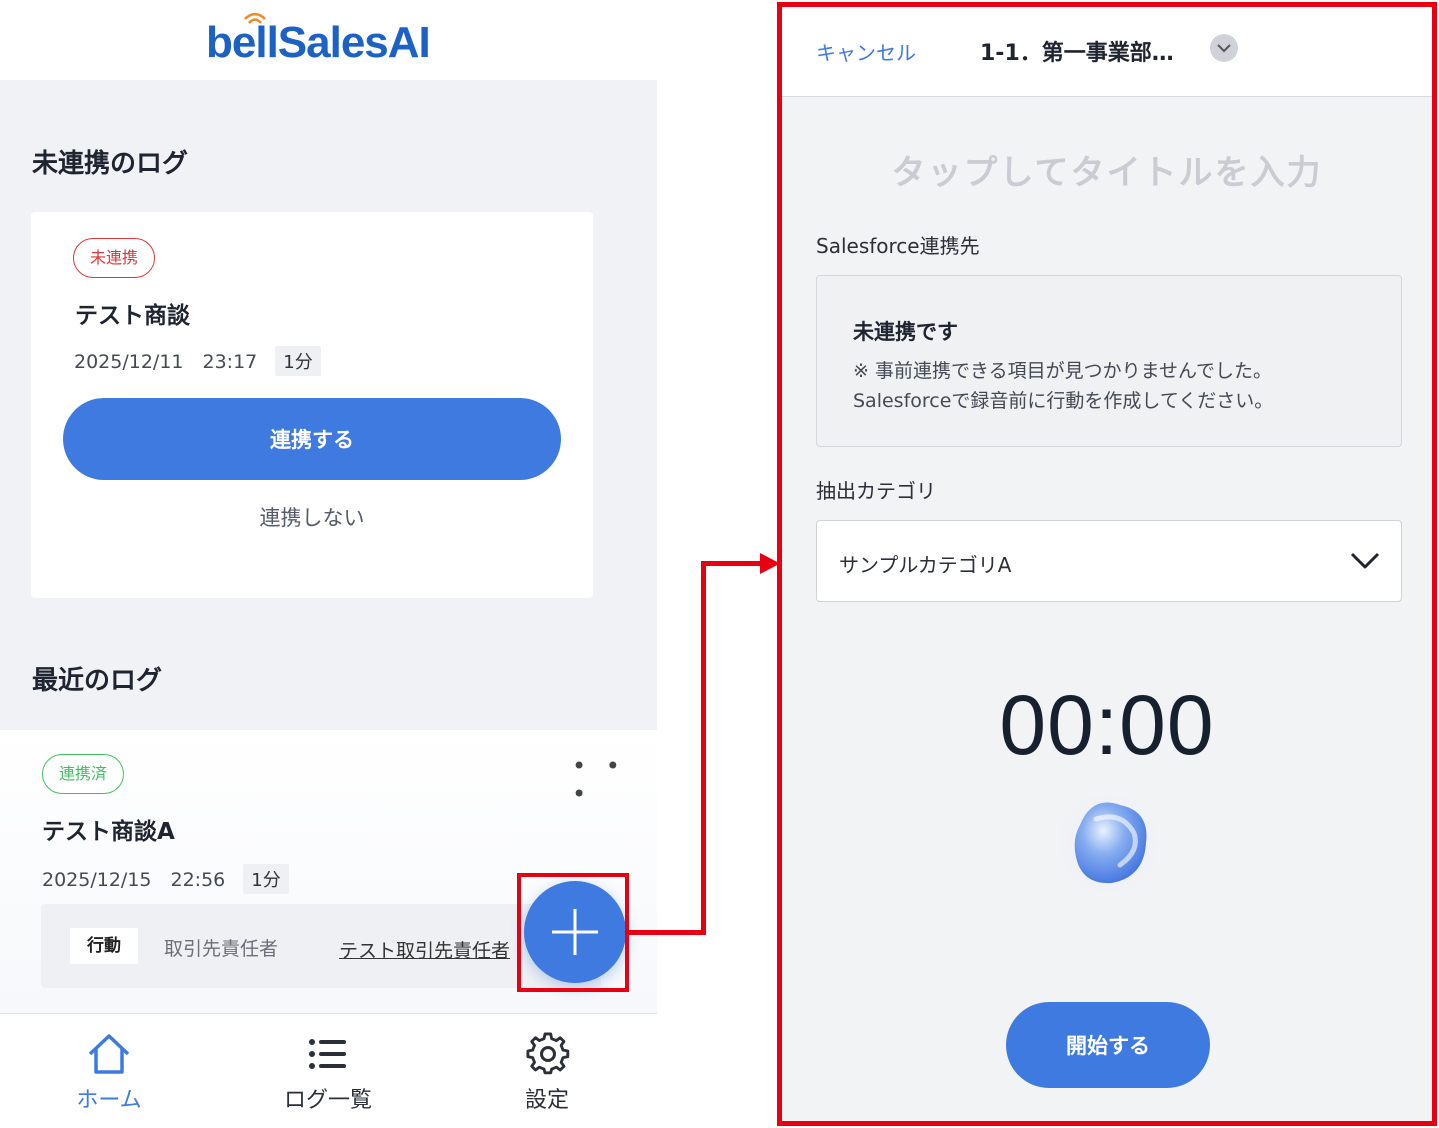 Image resolution: width=1439 pixels, height=1128 pixels. Describe the element at coordinates (134, 880) in the screenshot. I see `recent-log-datetime: 2025/12/15 22:56` at that location.